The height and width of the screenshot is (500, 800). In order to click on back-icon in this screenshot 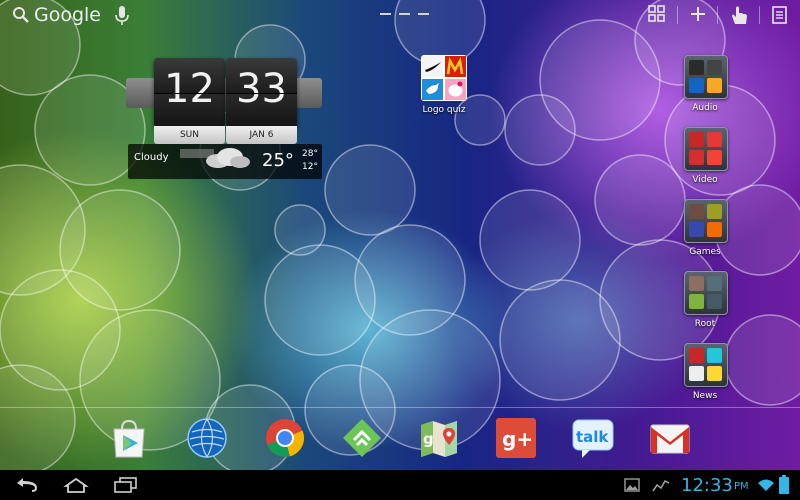, I will do `click(28, 485)`.